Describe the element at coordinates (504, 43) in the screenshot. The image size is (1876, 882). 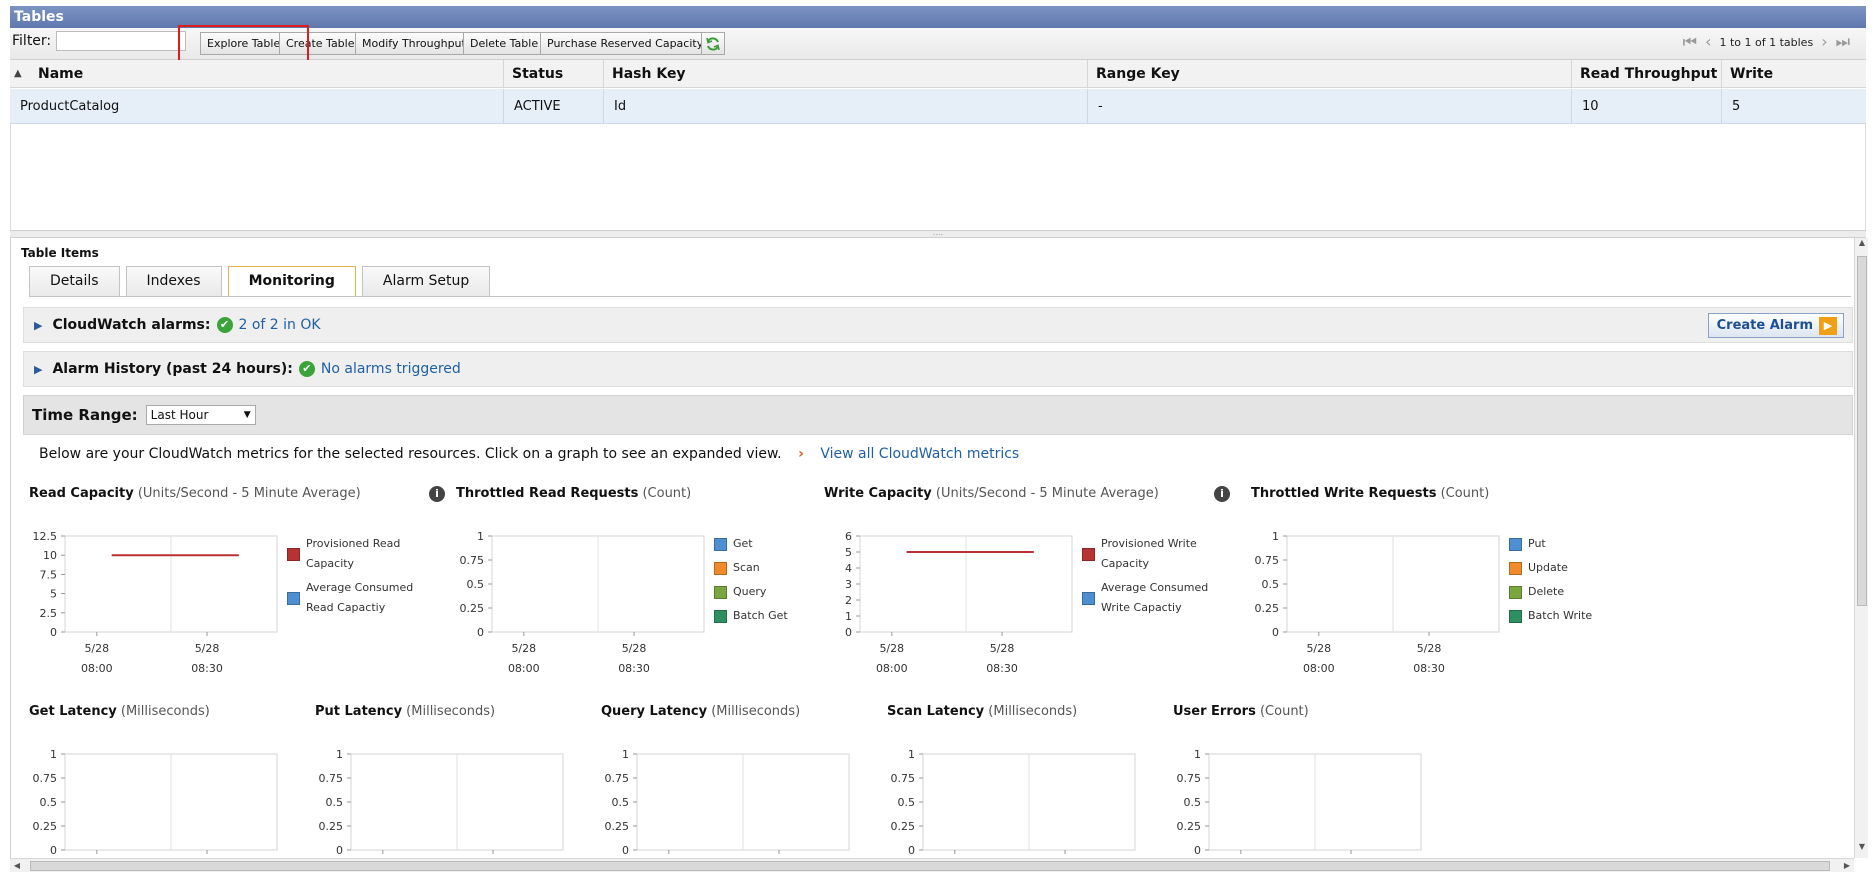
I see `delete-table-button: Delete Table` at that location.